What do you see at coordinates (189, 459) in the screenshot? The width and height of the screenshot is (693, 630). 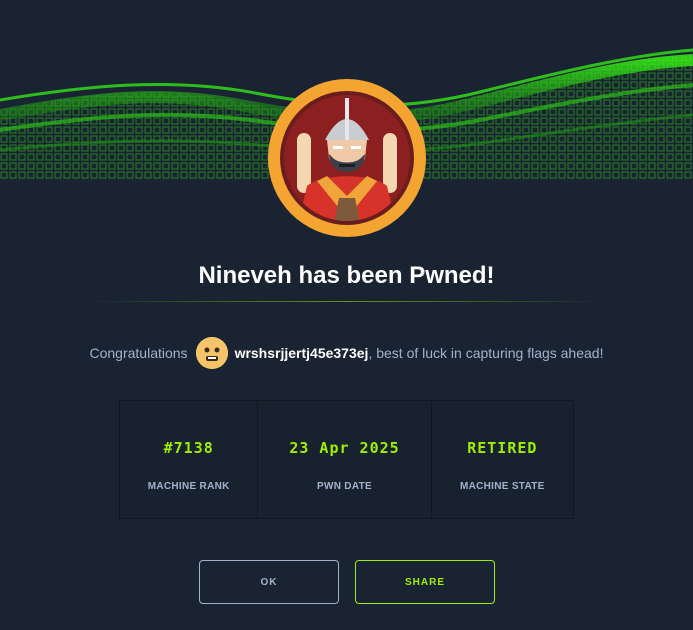 I see `stat-machine-rank: #7138 MACHINE RANK` at bounding box center [189, 459].